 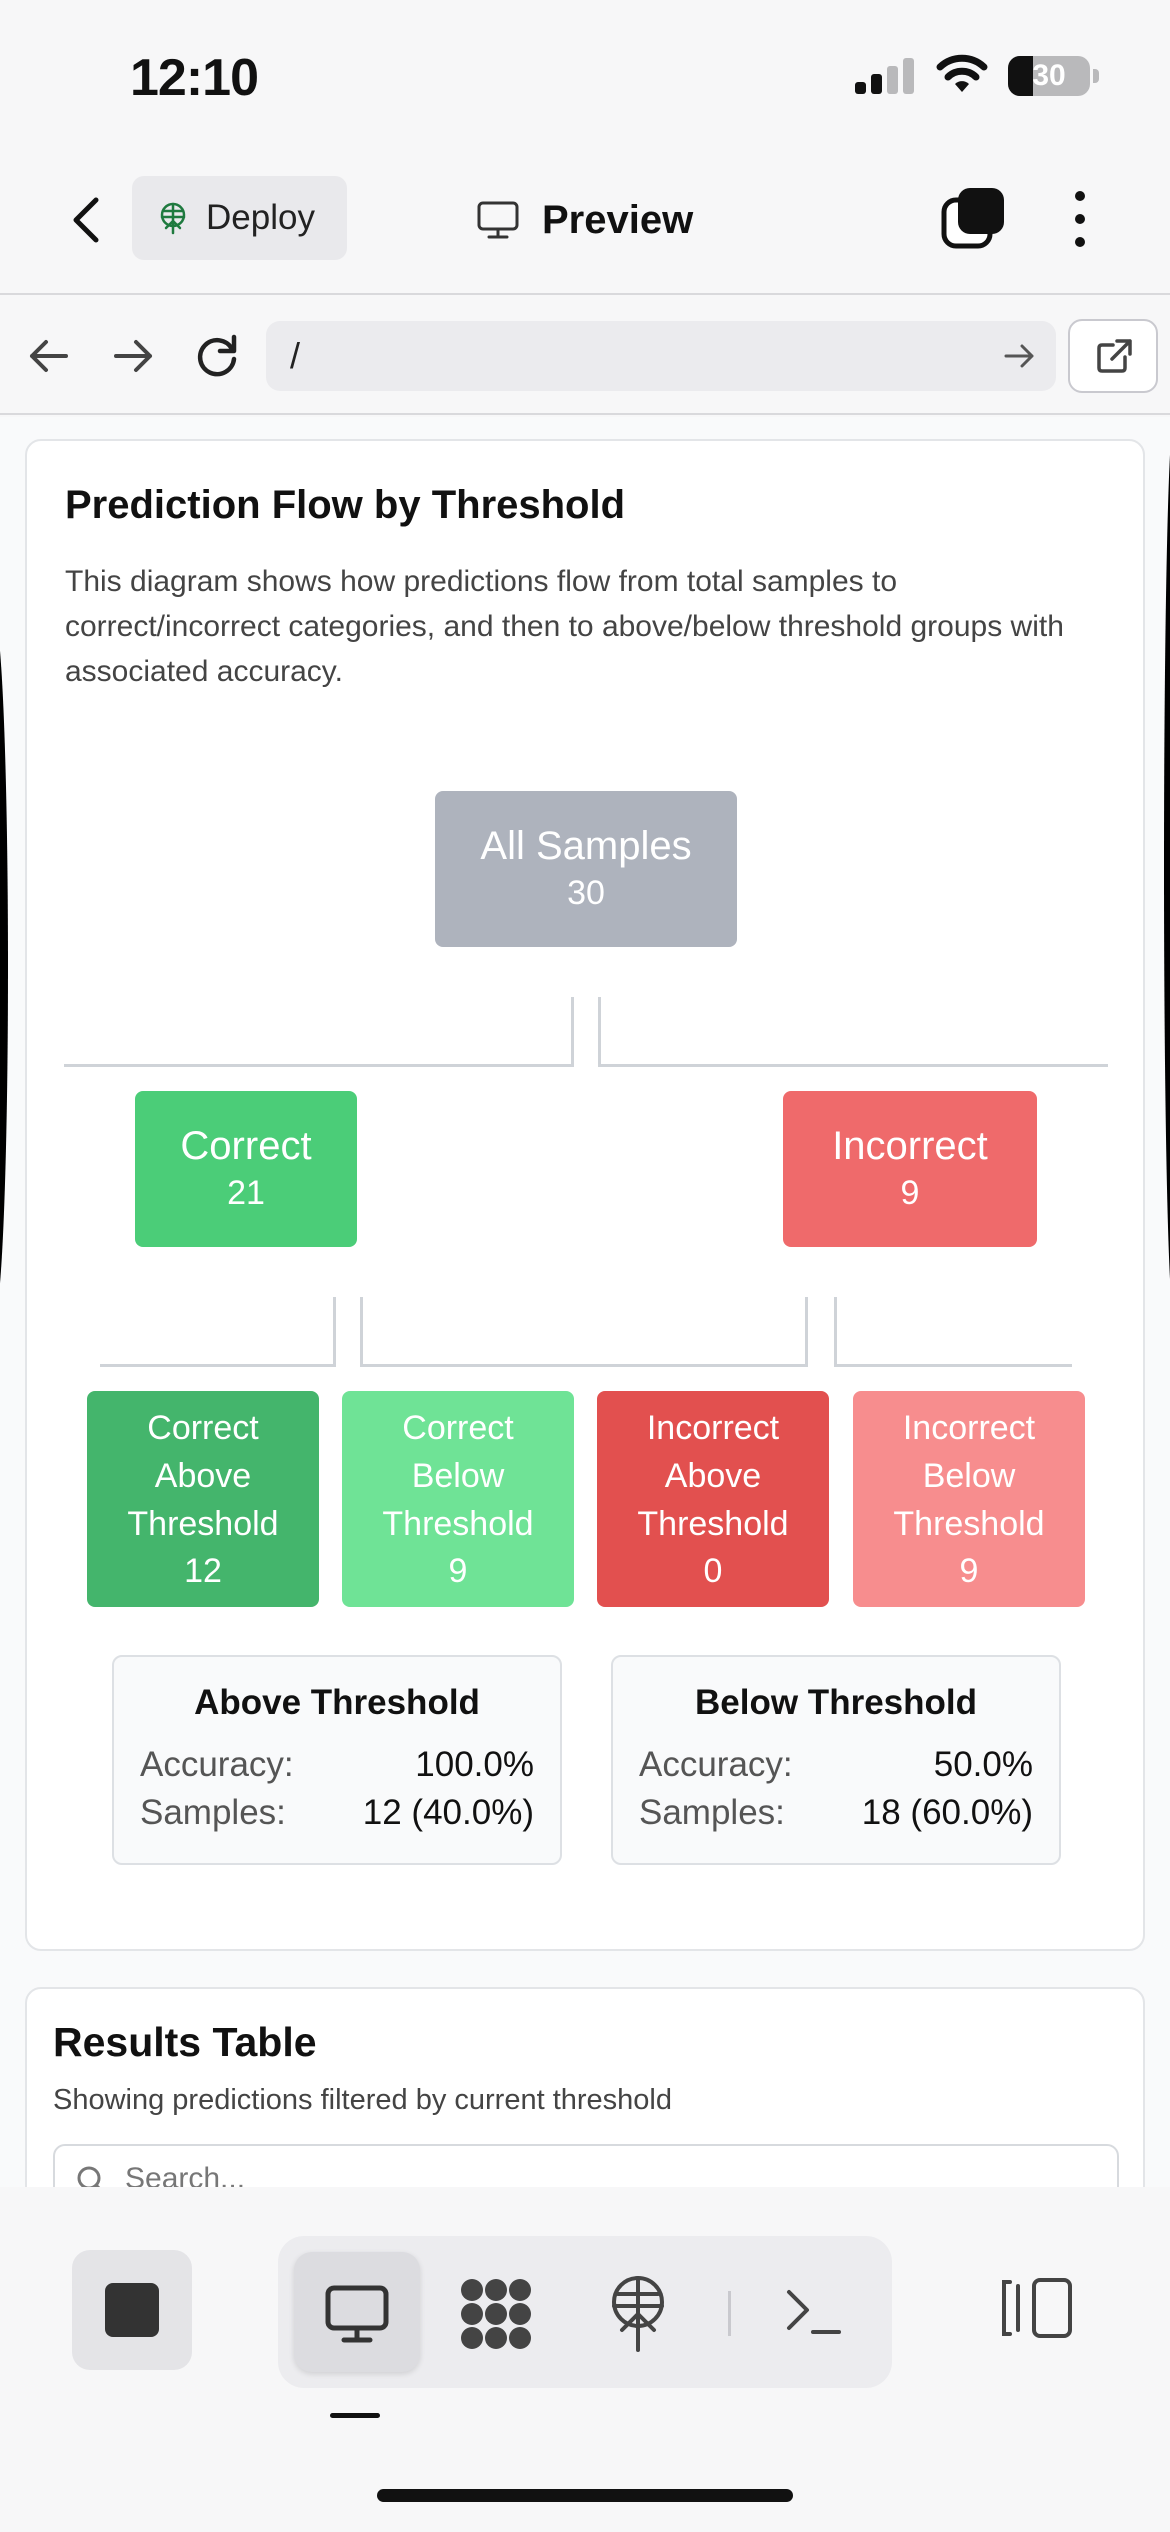 What do you see at coordinates (203, 1571) in the screenshot?
I see `node-count: 12` at bounding box center [203, 1571].